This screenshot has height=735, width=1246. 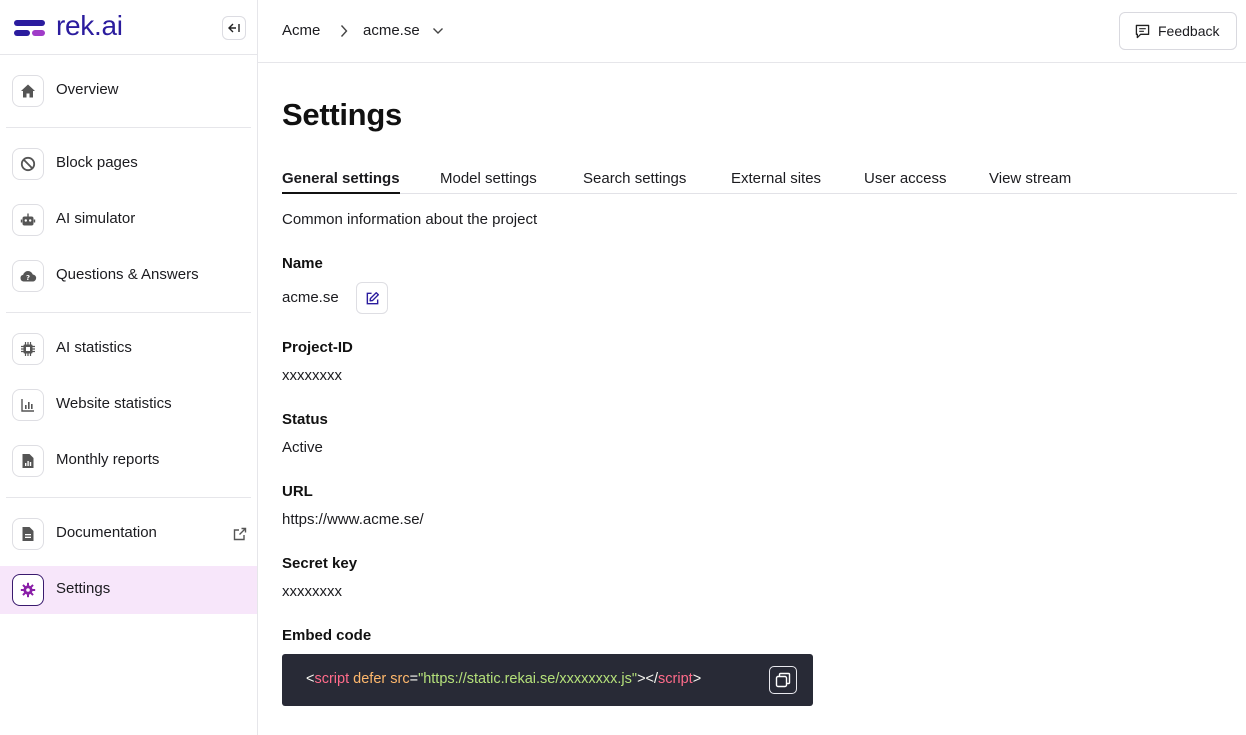 What do you see at coordinates (96, 218) in the screenshot?
I see `sidebar-item-label: AI simulator` at bounding box center [96, 218].